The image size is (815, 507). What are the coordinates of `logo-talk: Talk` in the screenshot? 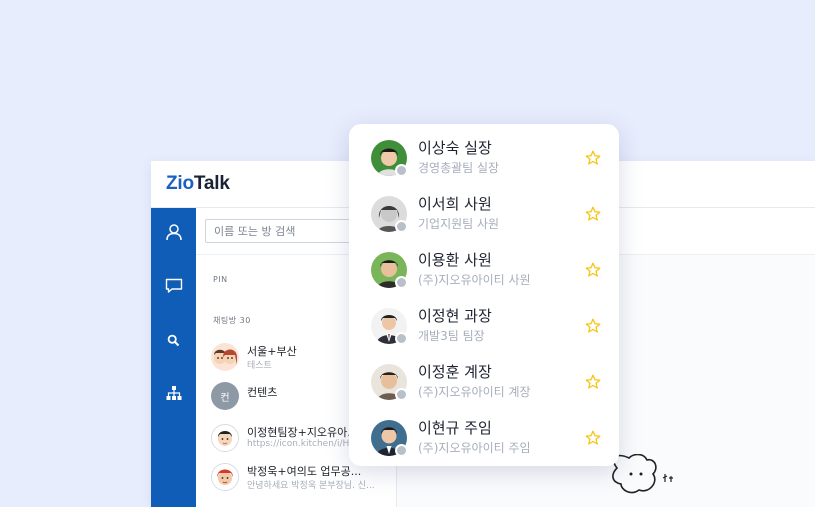 It's located at (211, 183).